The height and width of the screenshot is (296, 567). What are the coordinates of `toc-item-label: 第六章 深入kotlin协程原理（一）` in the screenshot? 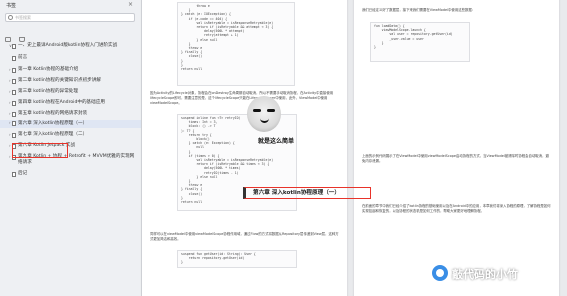 It's located at (53, 123).